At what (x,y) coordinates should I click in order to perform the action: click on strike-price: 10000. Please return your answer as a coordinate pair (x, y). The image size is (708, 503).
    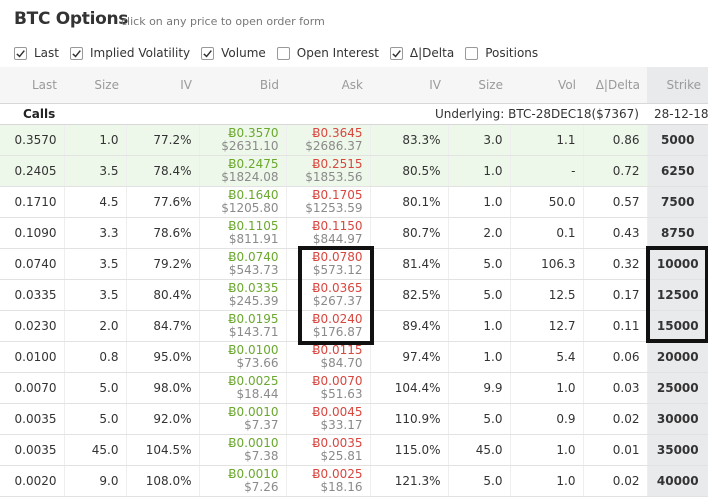
    Looking at the image, I should click on (677, 264).